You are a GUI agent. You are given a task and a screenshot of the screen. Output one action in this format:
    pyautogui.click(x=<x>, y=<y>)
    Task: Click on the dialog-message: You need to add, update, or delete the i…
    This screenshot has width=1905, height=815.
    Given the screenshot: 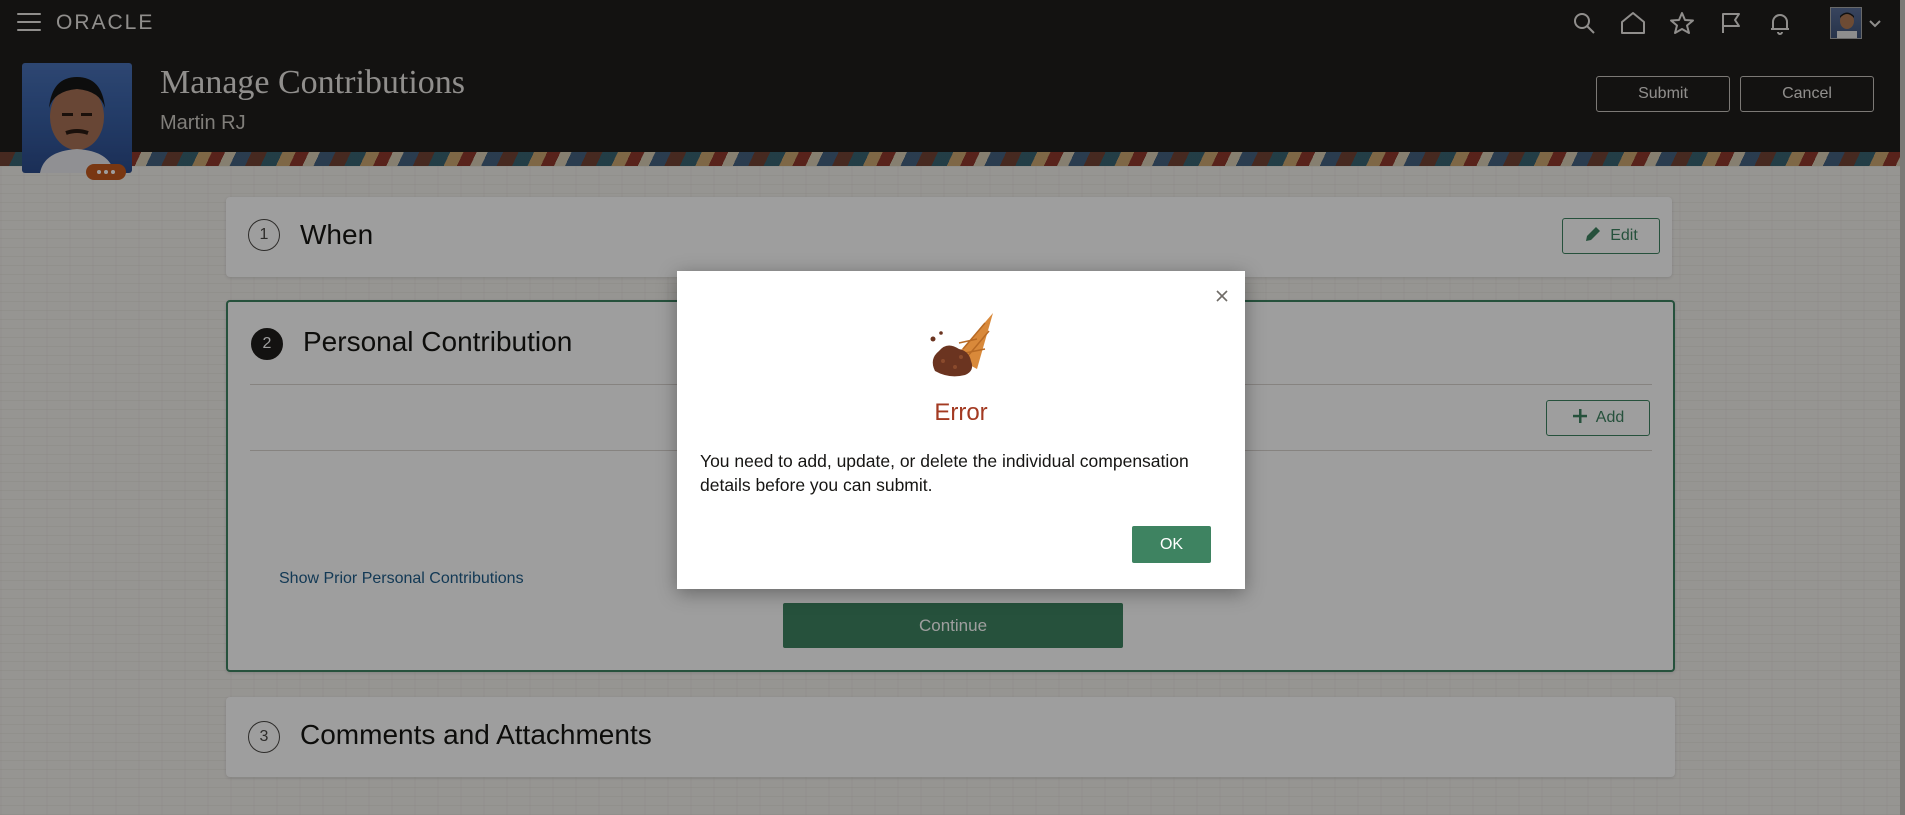 What is the action you would take?
    pyautogui.click(x=944, y=473)
    